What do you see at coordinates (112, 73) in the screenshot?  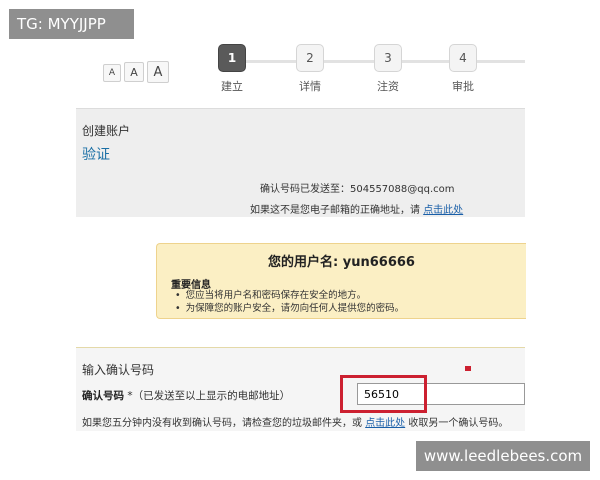 I see `font-size-small-button: A` at bounding box center [112, 73].